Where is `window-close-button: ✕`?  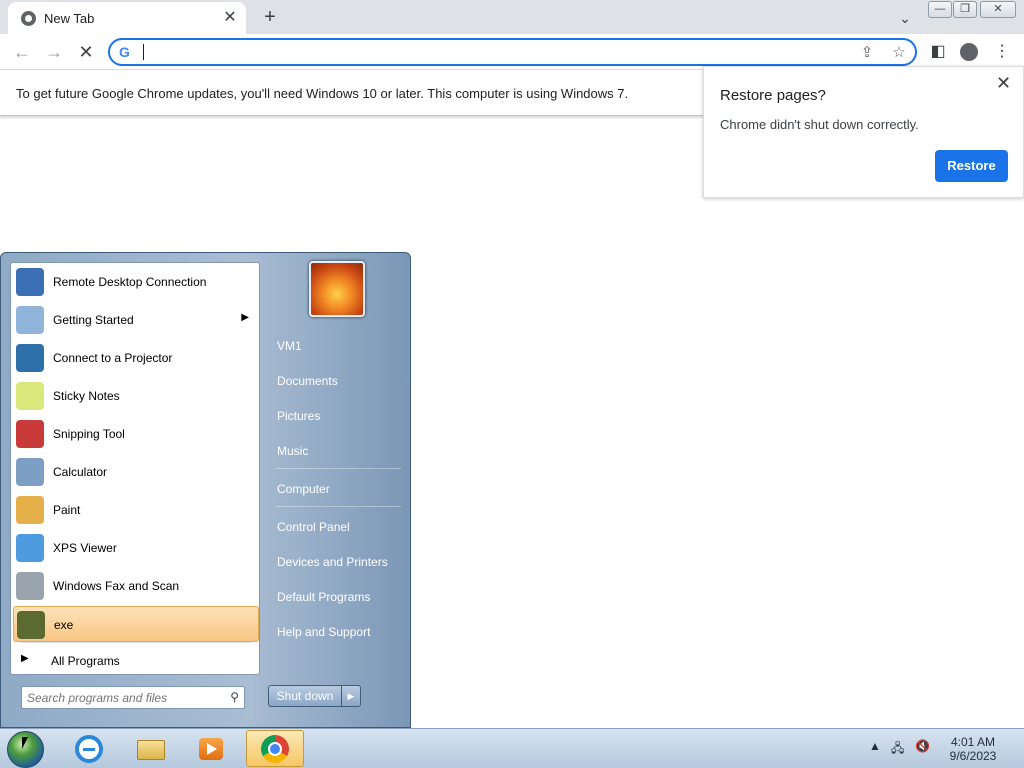 window-close-button: ✕ is located at coordinates (998, 9).